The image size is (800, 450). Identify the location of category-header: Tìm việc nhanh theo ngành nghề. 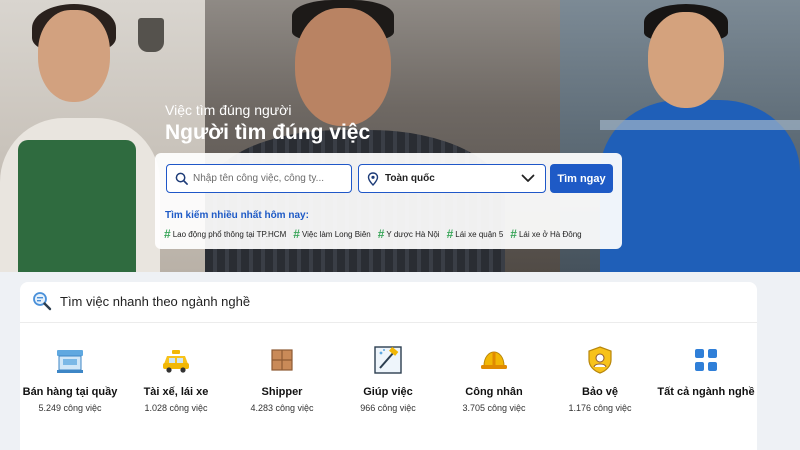
(141, 301).